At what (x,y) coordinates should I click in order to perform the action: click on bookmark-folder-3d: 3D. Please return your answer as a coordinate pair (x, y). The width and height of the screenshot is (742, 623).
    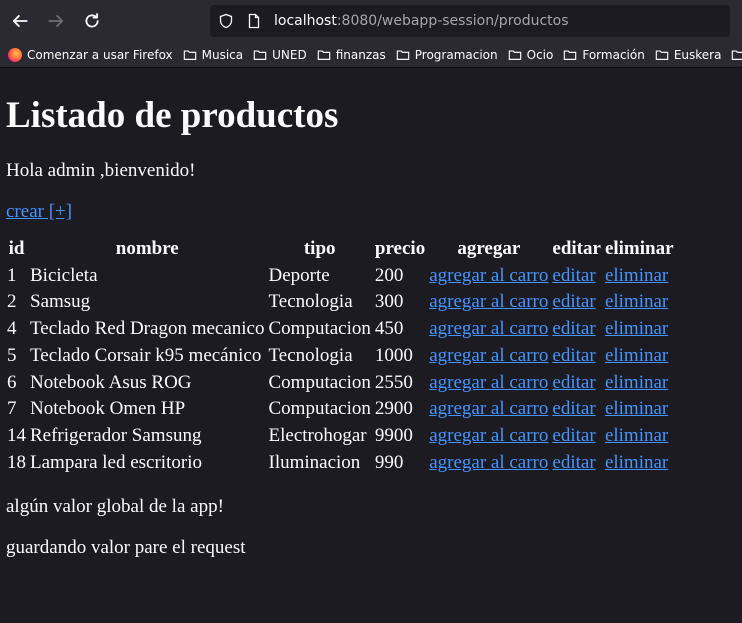
    Looking at the image, I should click on (736, 55).